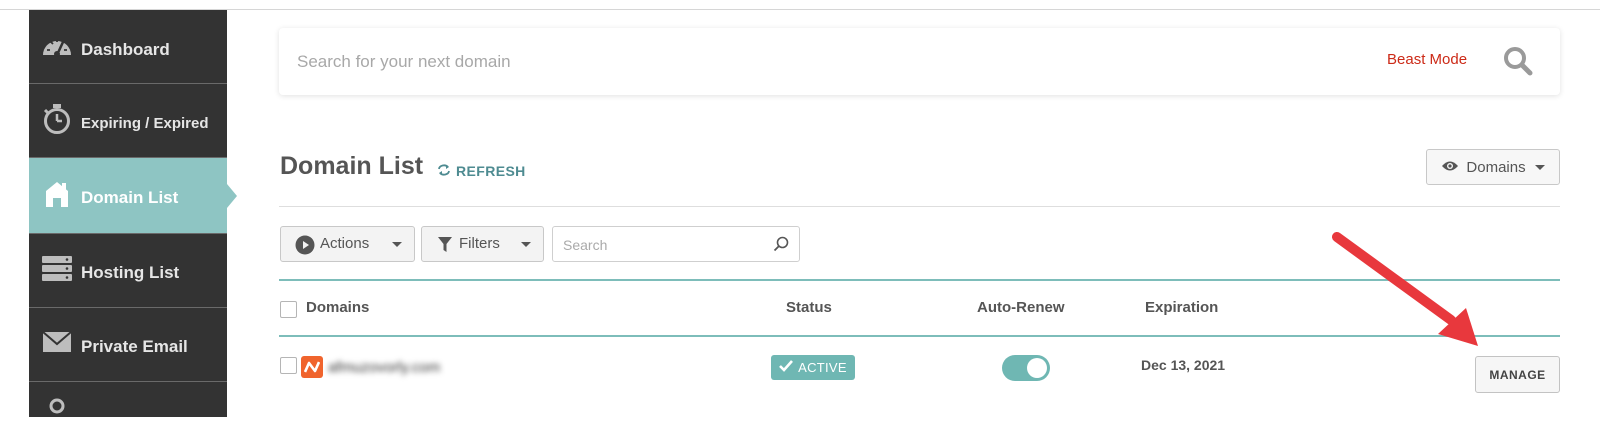 The width and height of the screenshot is (1600, 423). What do you see at coordinates (58, 409) in the screenshot?
I see `sidebar-item-partial-icon` at bounding box center [58, 409].